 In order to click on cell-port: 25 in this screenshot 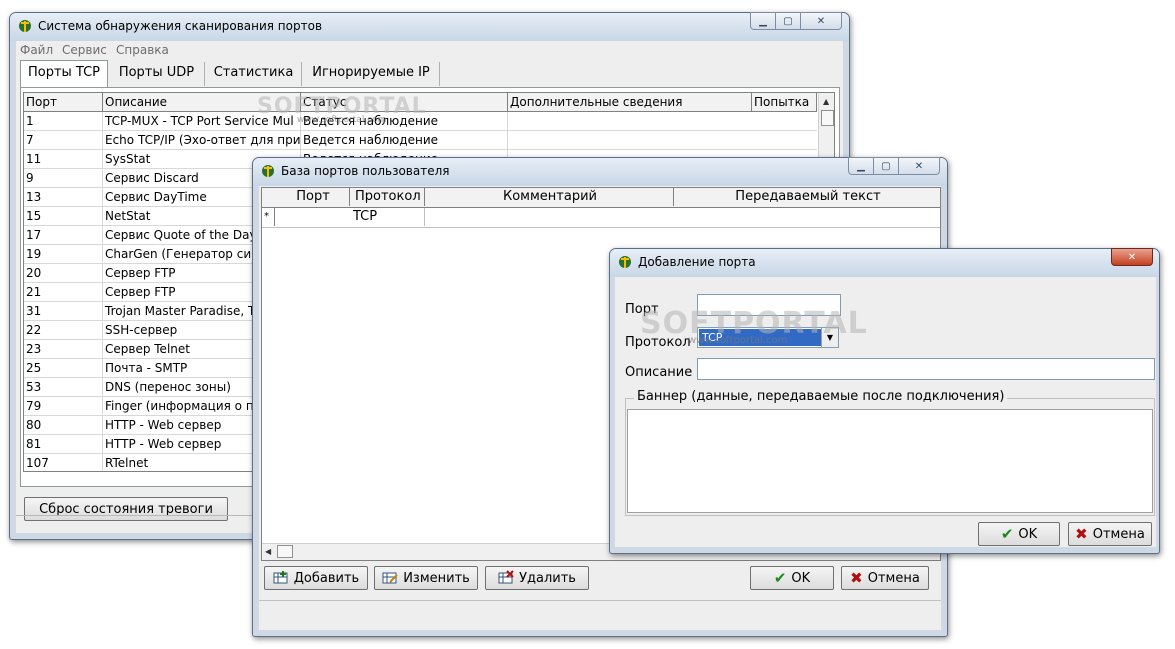, I will do `click(63, 368)`.